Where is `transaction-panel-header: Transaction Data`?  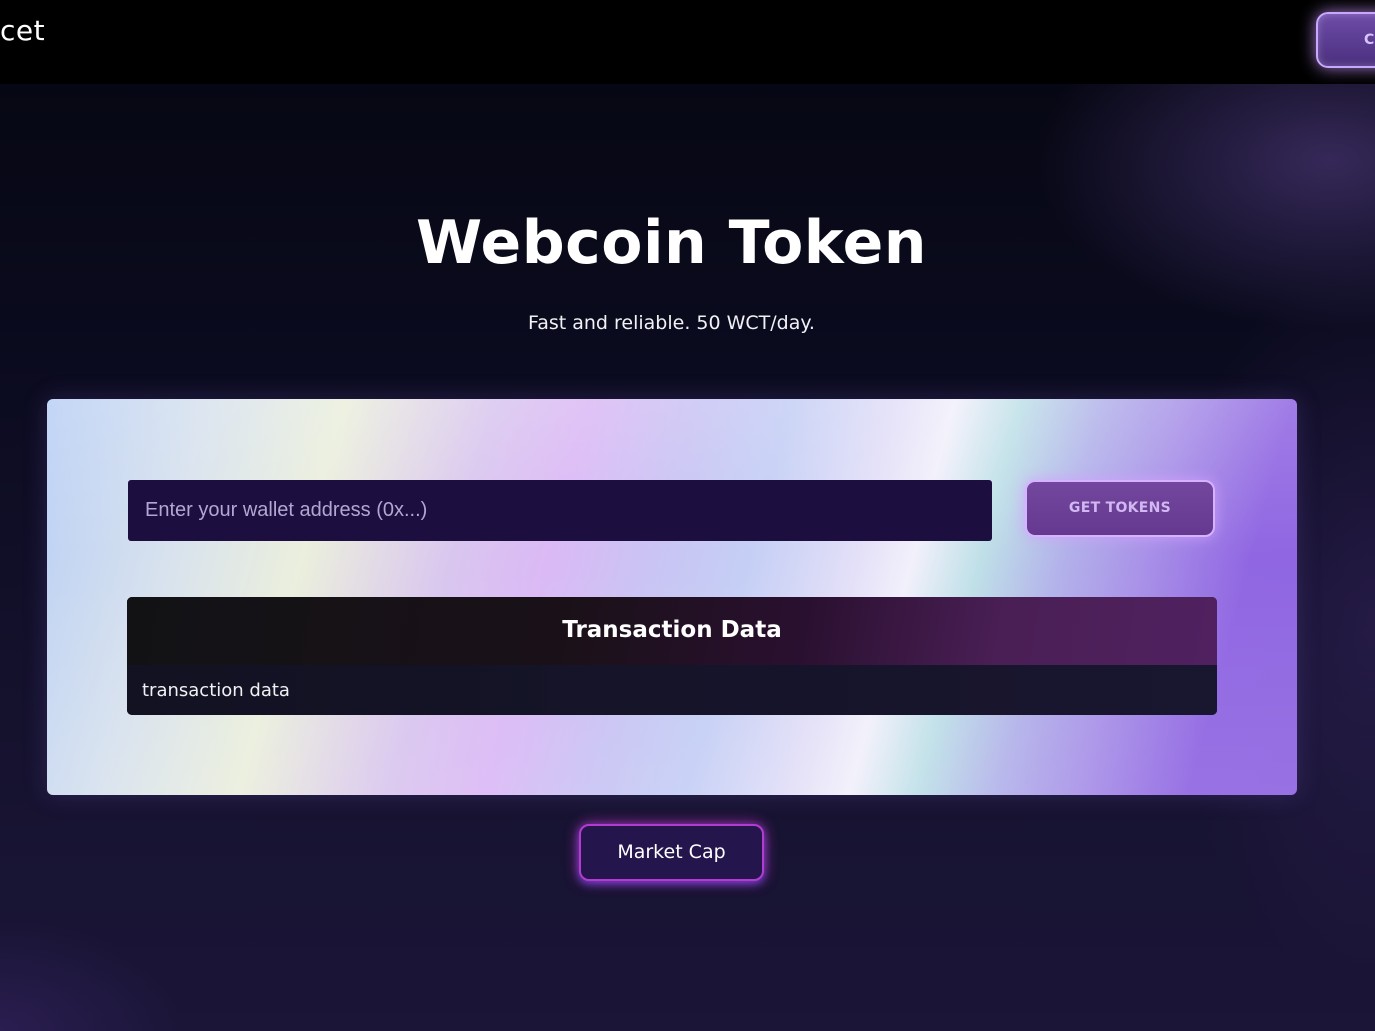 transaction-panel-header: Transaction Data is located at coordinates (672, 631).